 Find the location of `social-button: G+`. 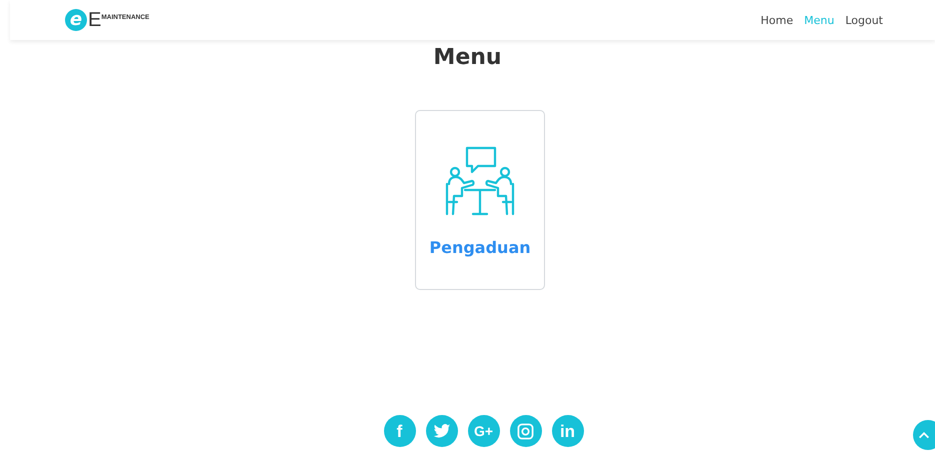

social-button: G+ is located at coordinates (484, 431).